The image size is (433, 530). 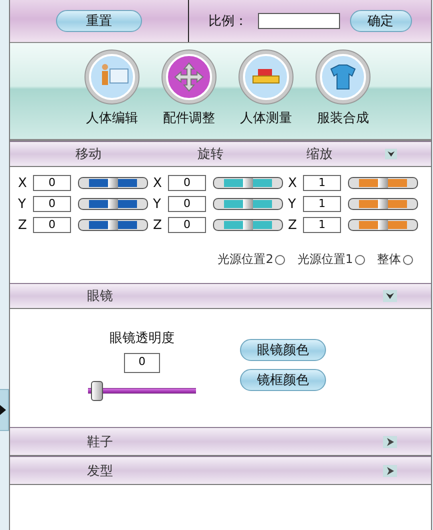 I want to click on scale-label: 比例：, so click(x=228, y=21).